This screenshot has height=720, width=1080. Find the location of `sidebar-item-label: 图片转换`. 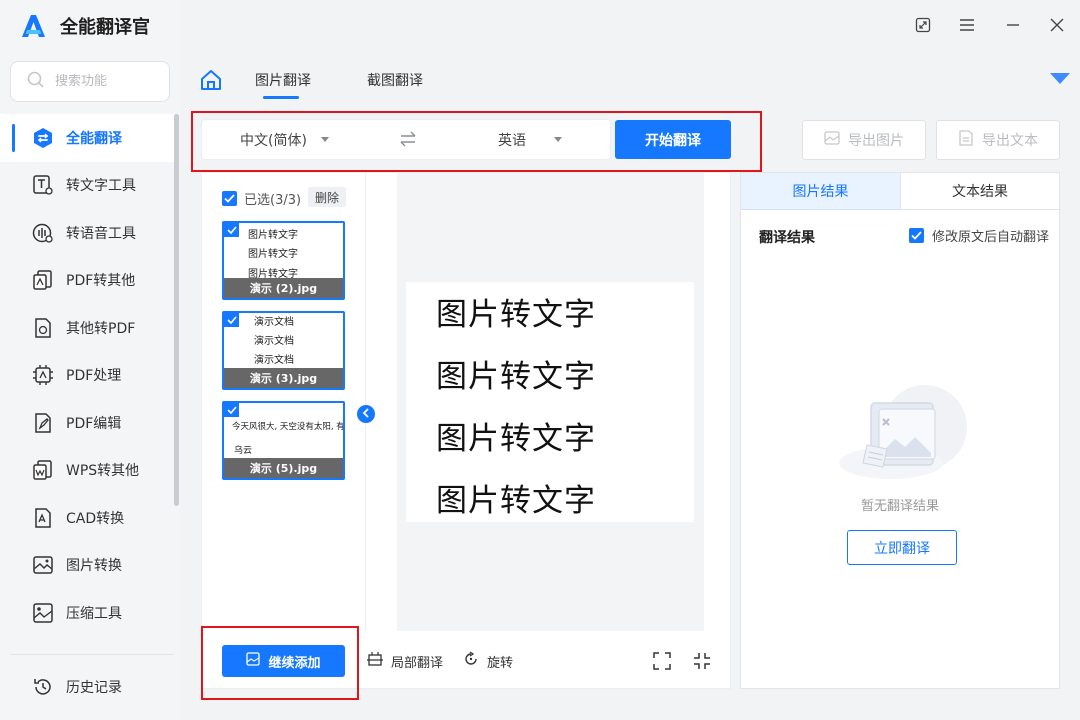

sidebar-item-label: 图片转换 is located at coordinates (94, 566).